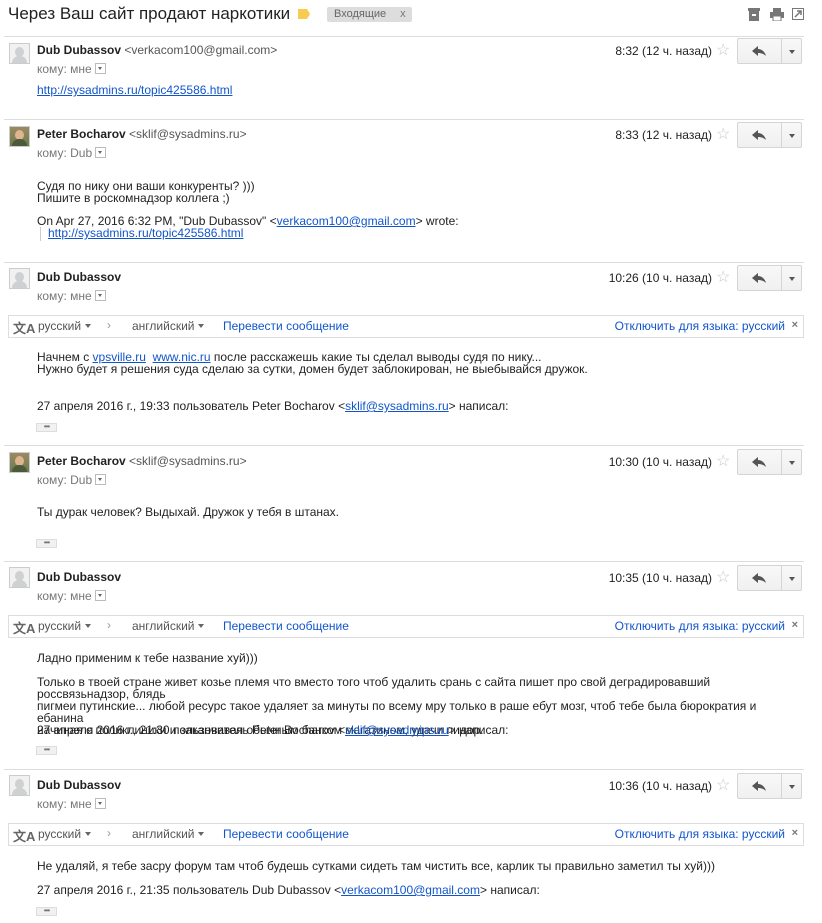 Image resolution: width=822 pixels, height=923 pixels. What do you see at coordinates (660, 578) in the screenshot?
I see `message-time: 10:35 (10 ч. назад)` at bounding box center [660, 578].